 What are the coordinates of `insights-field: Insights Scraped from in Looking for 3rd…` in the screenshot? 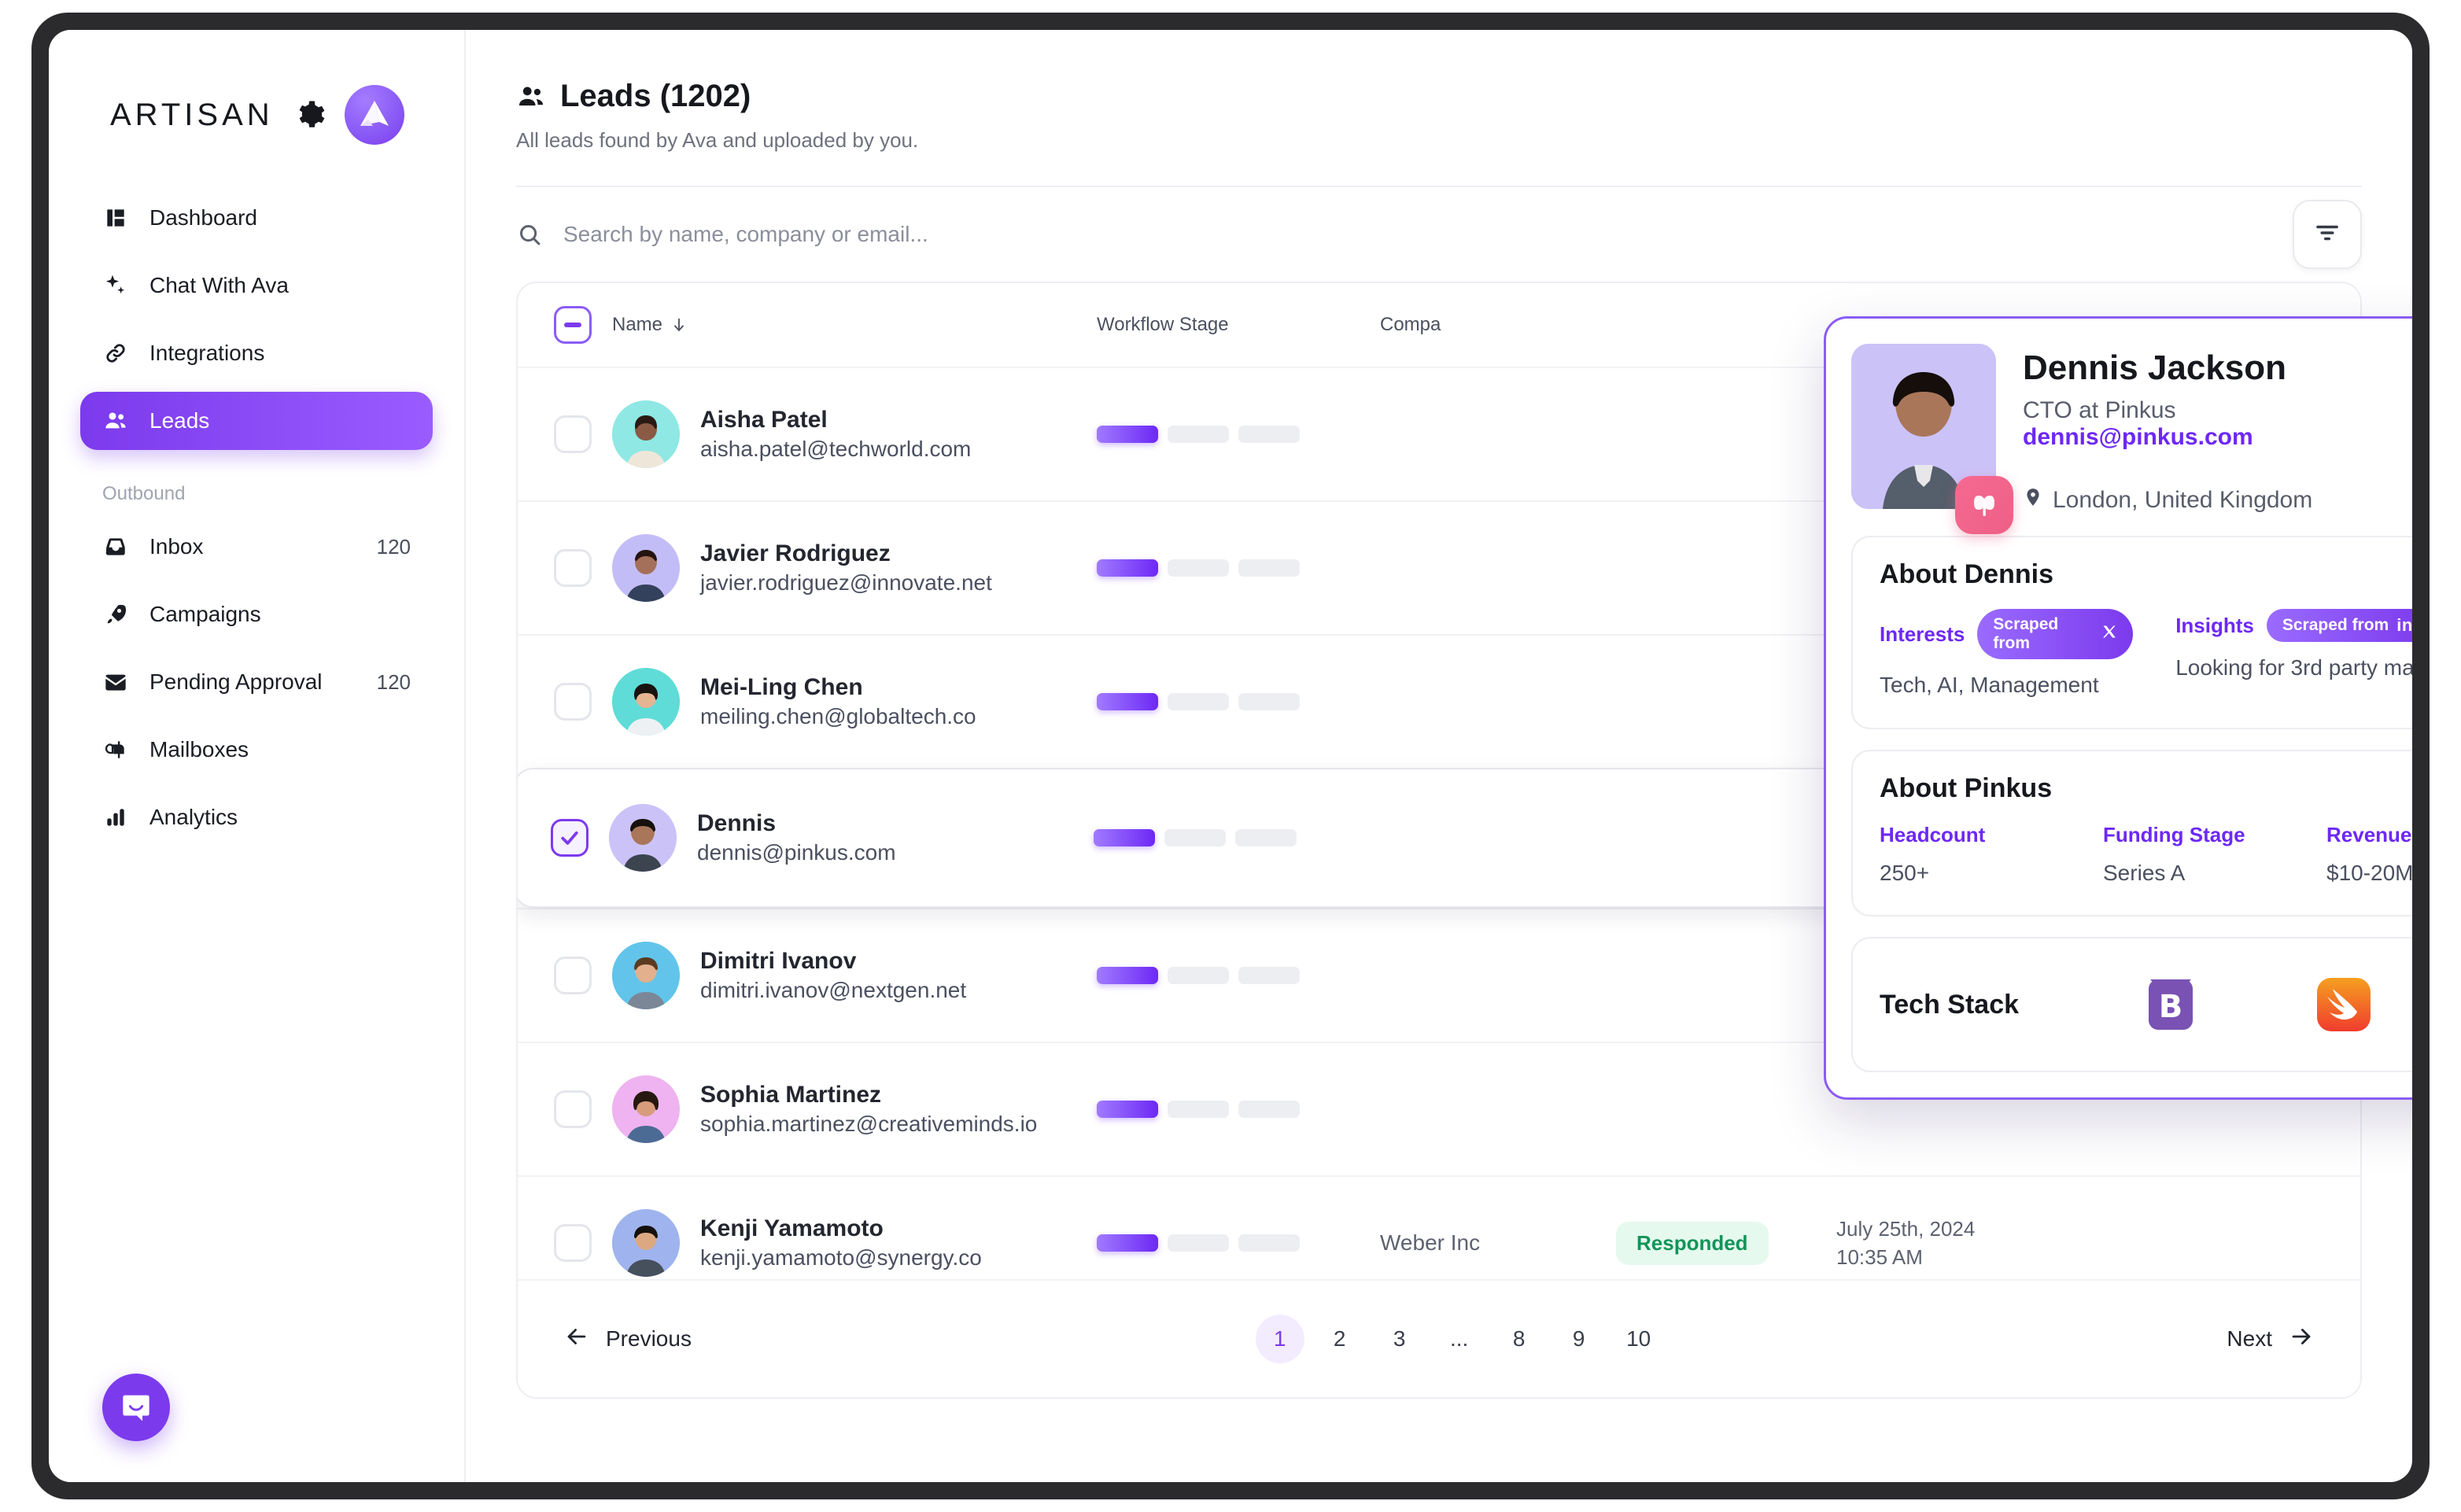 It's located at (2293, 655).